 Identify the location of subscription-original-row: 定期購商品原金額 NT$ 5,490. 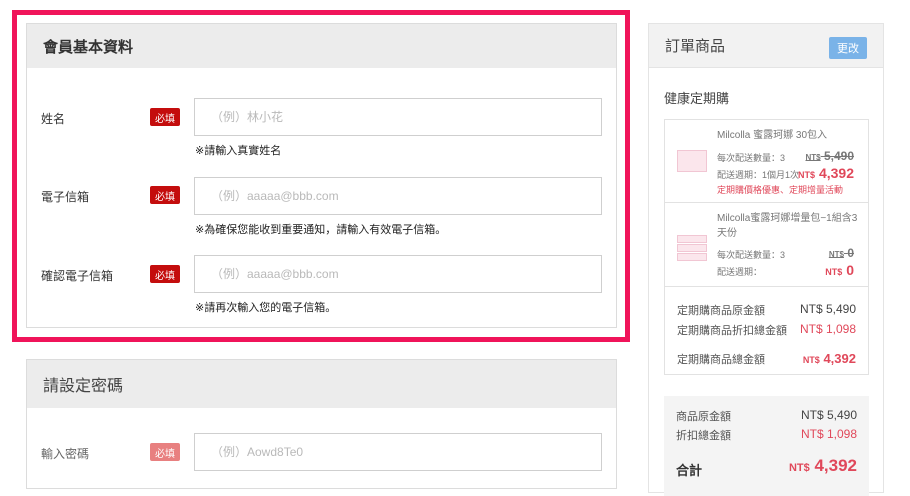
(766, 310).